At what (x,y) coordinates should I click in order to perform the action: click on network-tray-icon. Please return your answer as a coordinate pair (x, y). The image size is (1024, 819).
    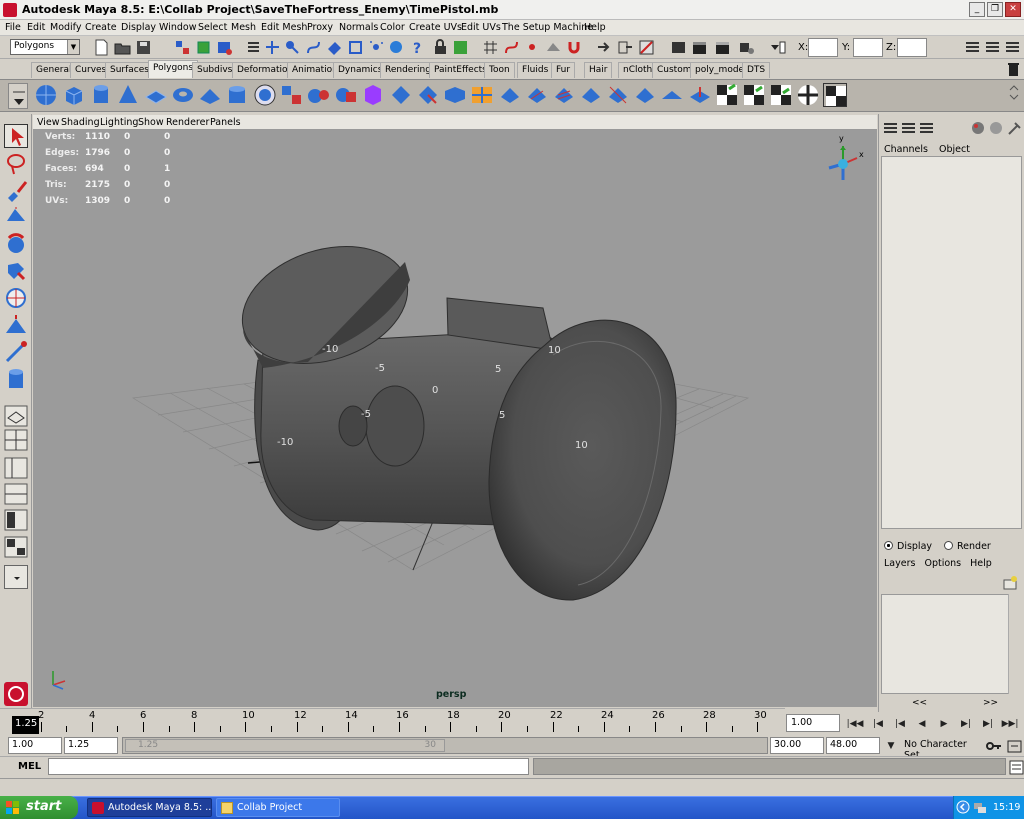
    Looking at the image, I should click on (980, 807).